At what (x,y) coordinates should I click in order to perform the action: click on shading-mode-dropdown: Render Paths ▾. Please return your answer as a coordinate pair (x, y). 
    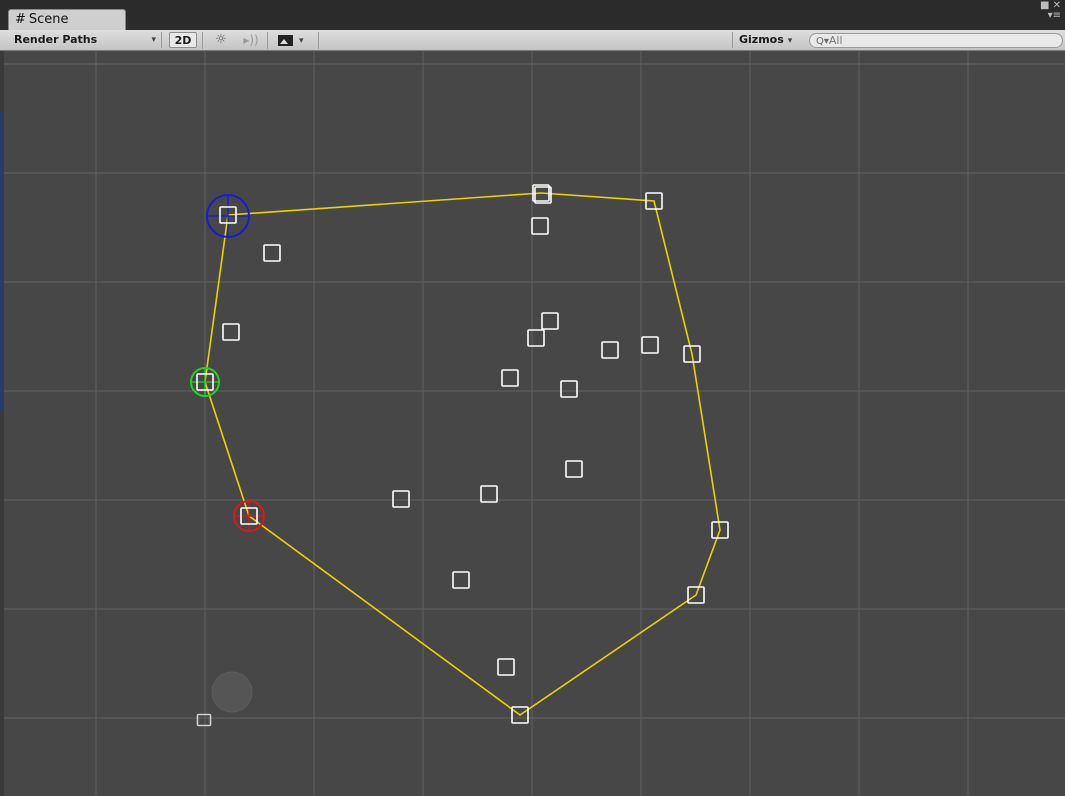
    Looking at the image, I should click on (83, 40).